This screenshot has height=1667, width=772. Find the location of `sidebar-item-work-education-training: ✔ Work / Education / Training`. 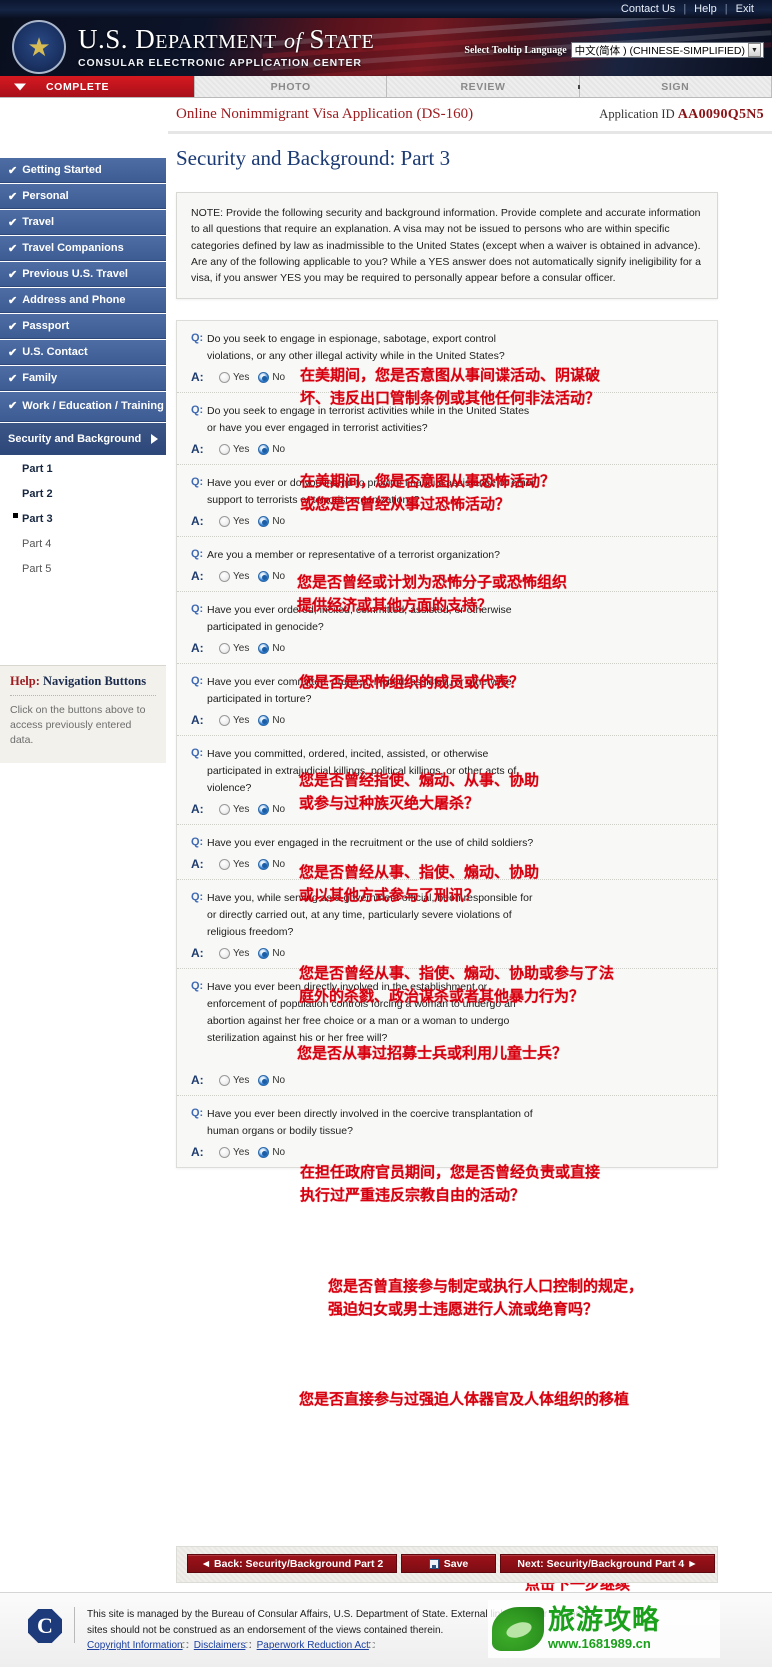

sidebar-item-work-education-training: ✔ Work / Education / Training is located at coordinates (83, 407).